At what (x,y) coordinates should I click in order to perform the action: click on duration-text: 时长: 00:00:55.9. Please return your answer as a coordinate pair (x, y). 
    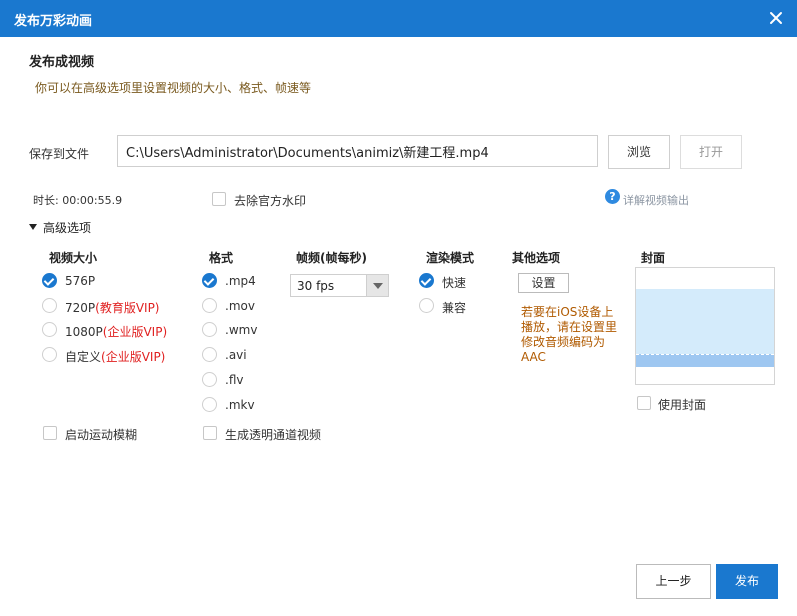
    Looking at the image, I should click on (78, 200).